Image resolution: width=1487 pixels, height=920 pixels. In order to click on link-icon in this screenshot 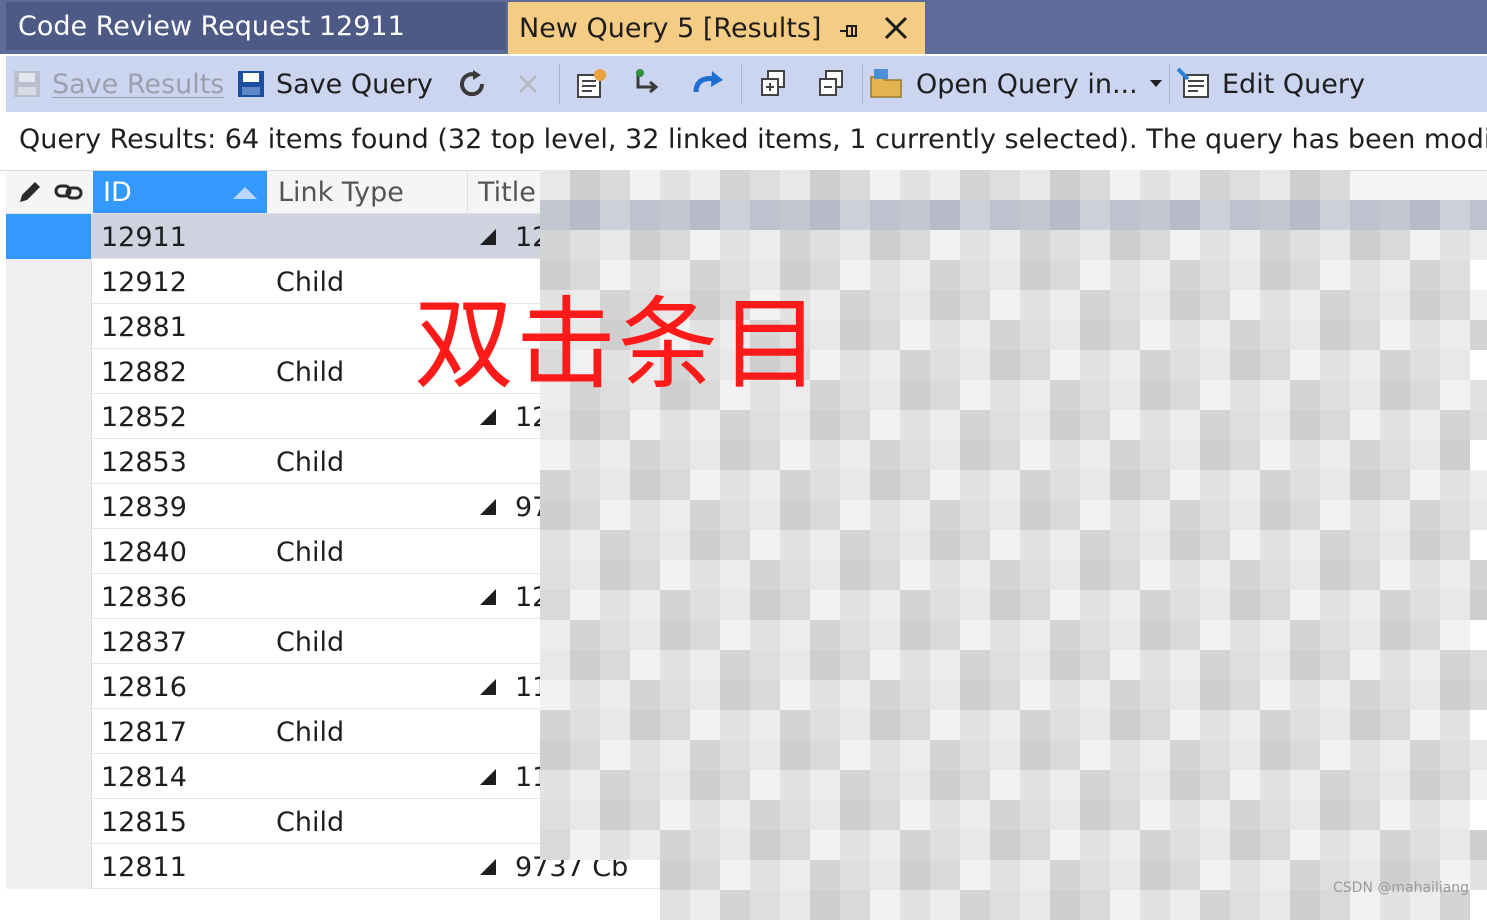, I will do `click(69, 192)`.